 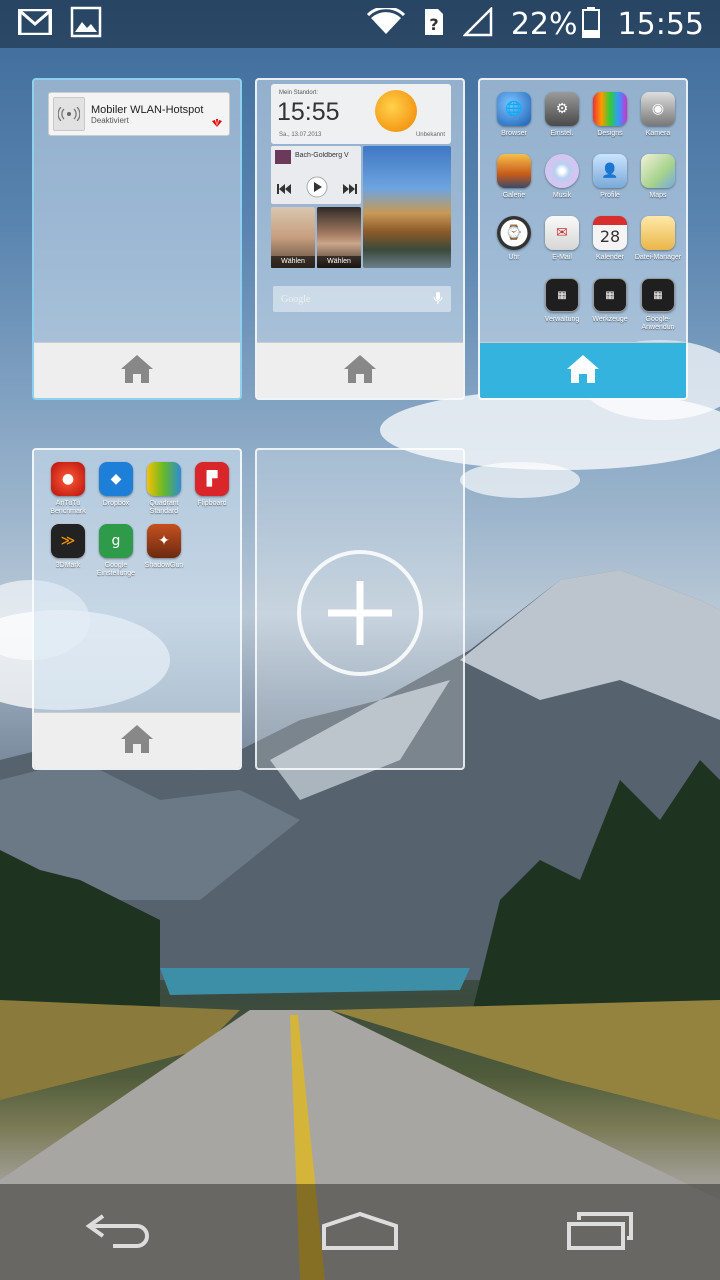 I want to click on home-button, so click(x=360, y=1232).